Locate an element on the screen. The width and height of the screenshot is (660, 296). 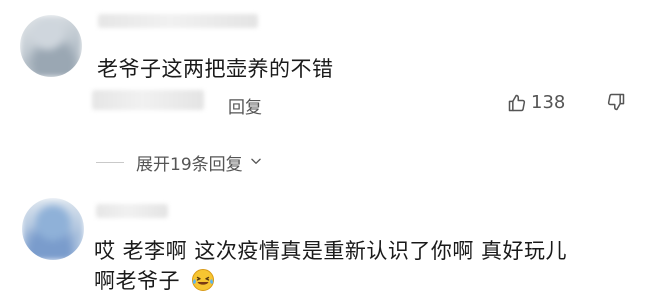
like-button: 138 is located at coordinates (536, 102).